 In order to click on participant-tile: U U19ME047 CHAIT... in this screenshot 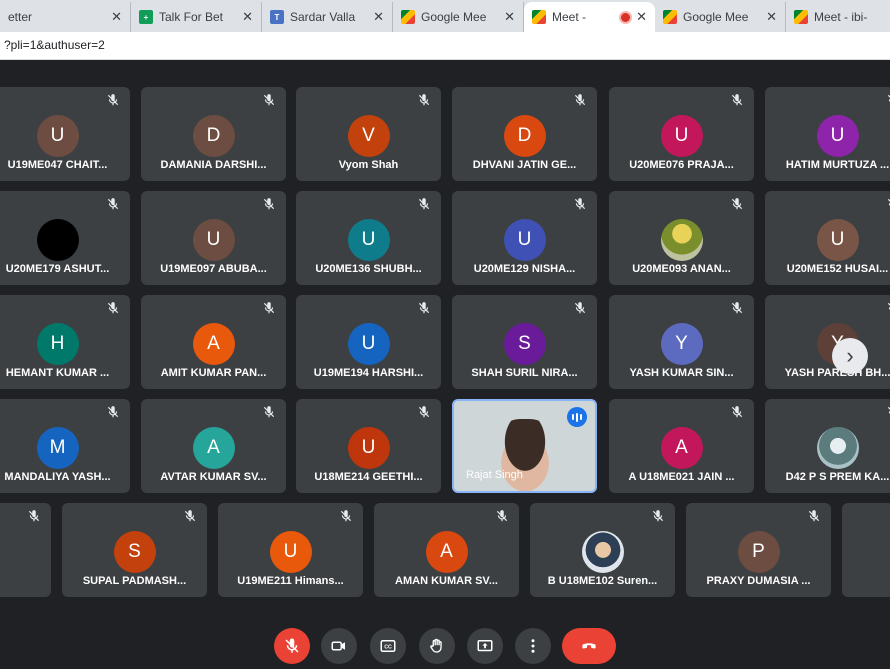, I will do `click(65, 134)`.